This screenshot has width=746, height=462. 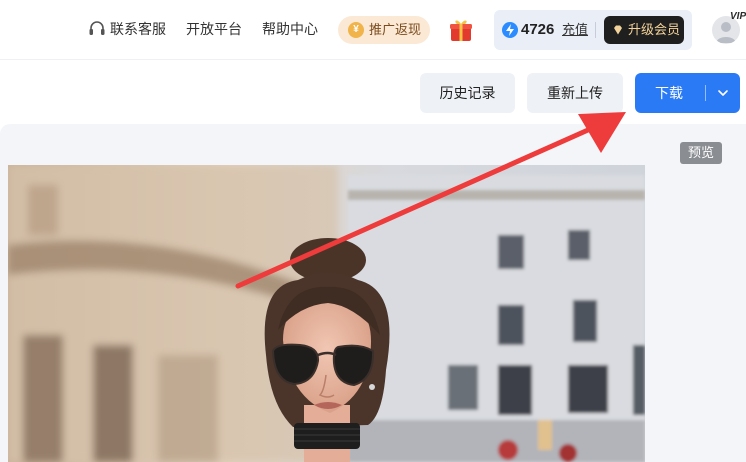 What do you see at coordinates (214, 29) in the screenshot?
I see `nav-link-open-platform: 开放平台` at bounding box center [214, 29].